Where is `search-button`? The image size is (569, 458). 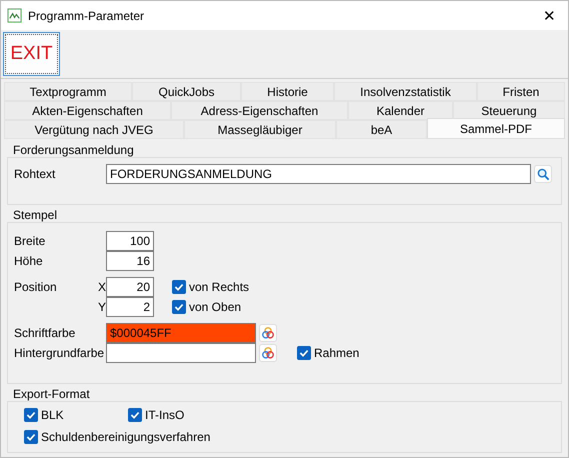 search-button is located at coordinates (543, 174).